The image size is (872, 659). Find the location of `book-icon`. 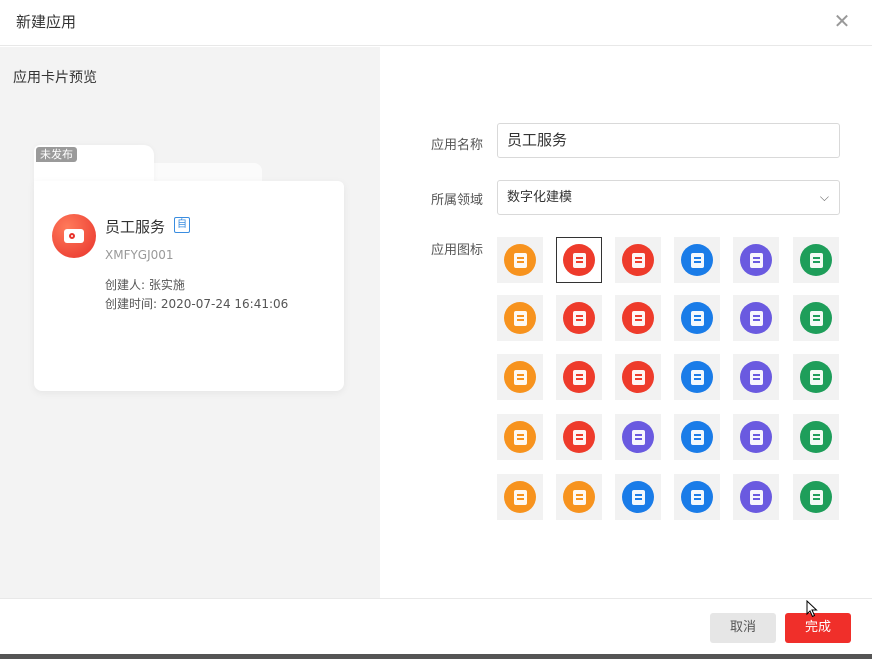

book-icon is located at coordinates (816, 318).